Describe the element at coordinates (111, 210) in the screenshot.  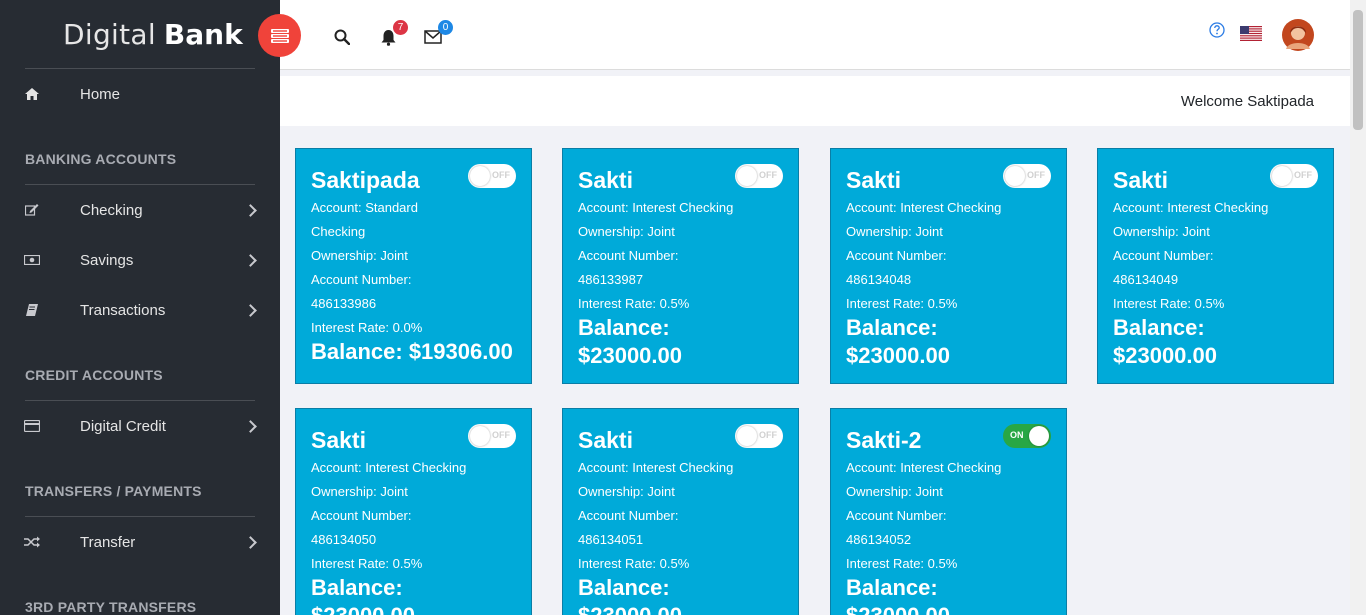
I see `sidebar-item-label: Checking` at that location.